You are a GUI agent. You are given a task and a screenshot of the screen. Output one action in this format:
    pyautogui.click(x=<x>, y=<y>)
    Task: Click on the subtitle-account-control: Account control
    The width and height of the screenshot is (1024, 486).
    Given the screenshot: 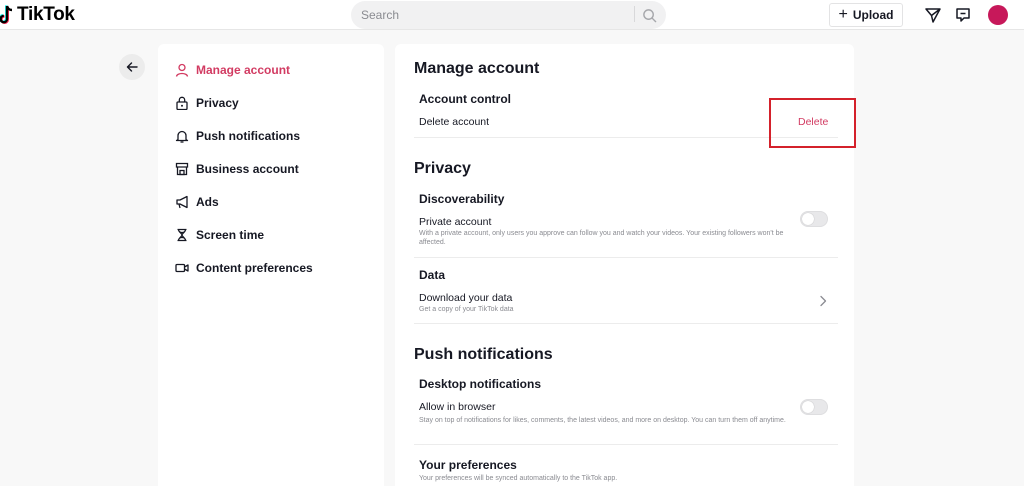 What is the action you would take?
    pyautogui.click(x=465, y=99)
    